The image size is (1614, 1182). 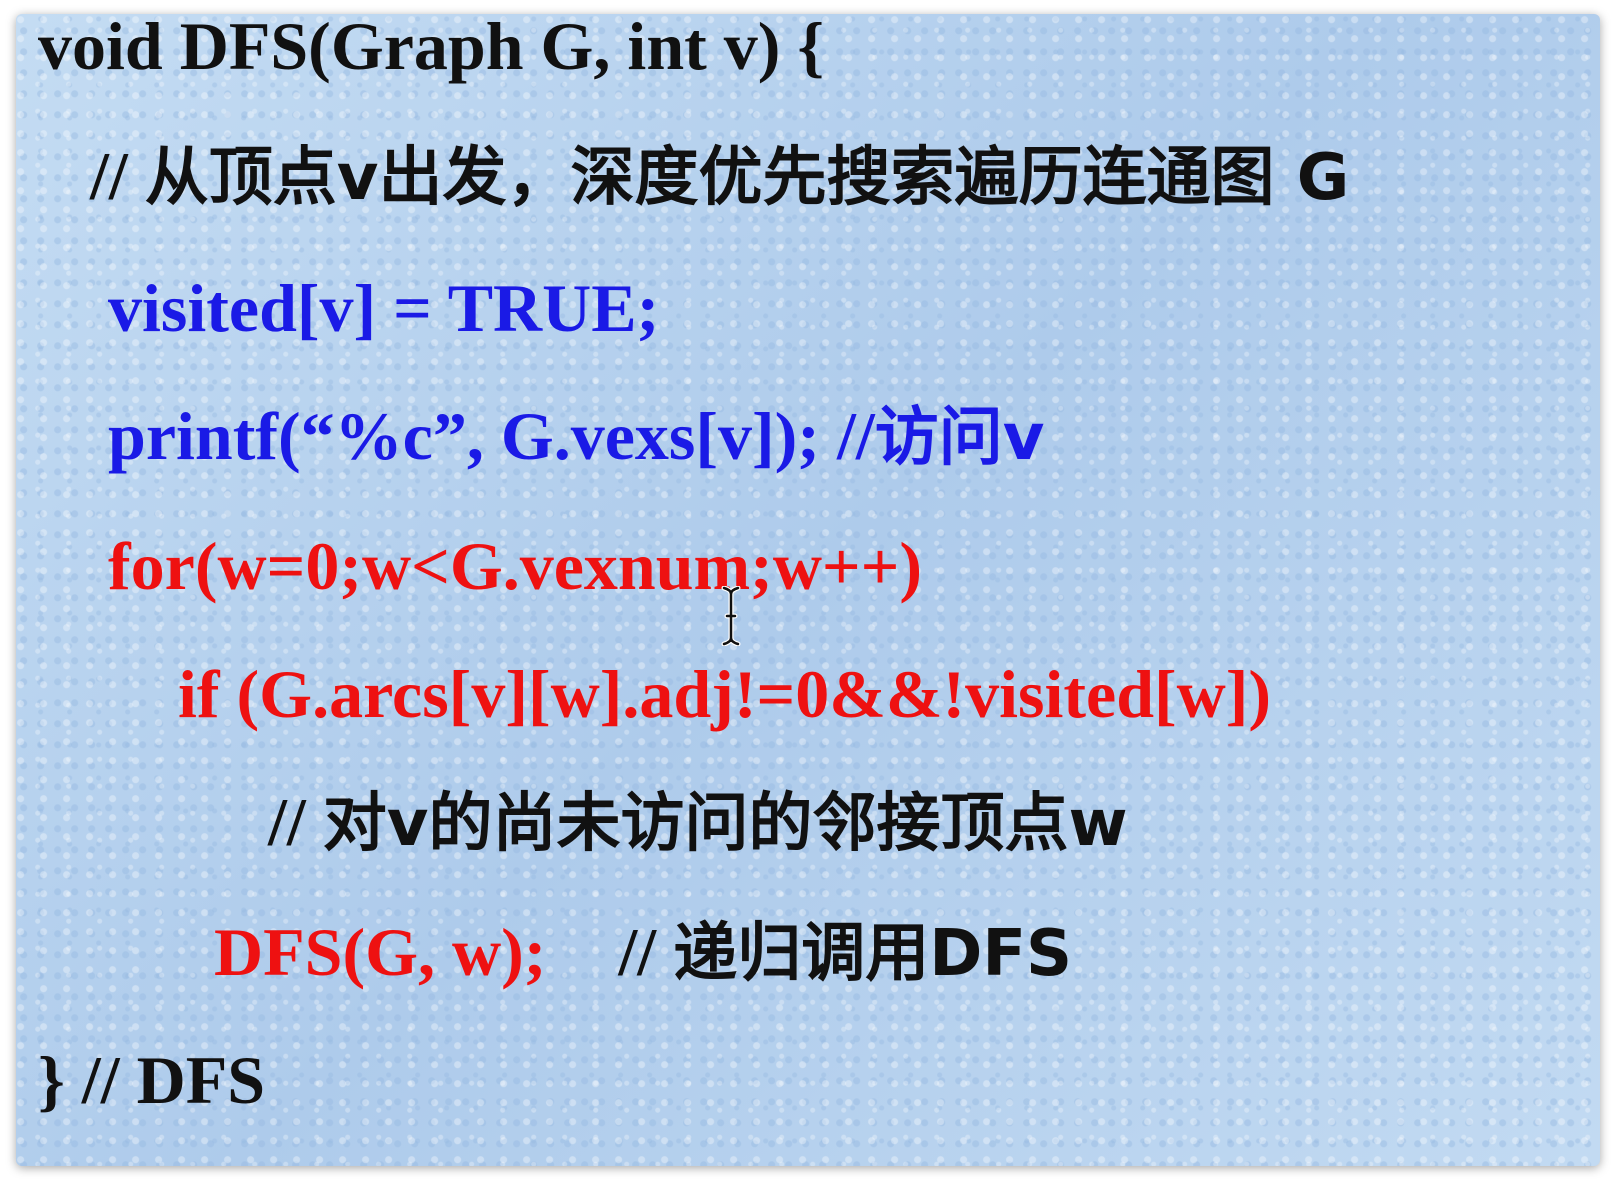 I want to click on code-line-printf: printf(“%c”, G.vexs[v]); //访问v, so click(x=576, y=437).